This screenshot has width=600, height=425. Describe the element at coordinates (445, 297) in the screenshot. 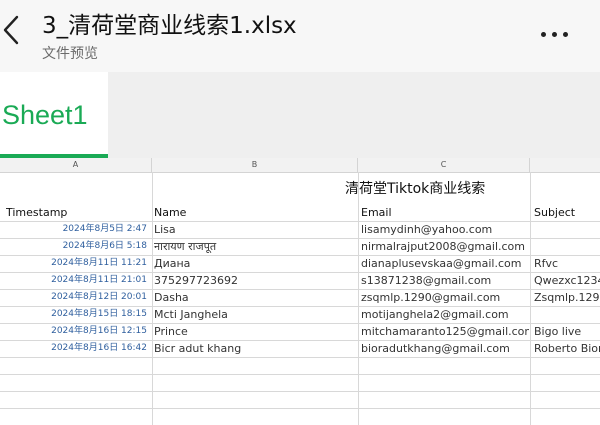

I see `email-cell: zsqmlp.1290@gmail.com` at that location.